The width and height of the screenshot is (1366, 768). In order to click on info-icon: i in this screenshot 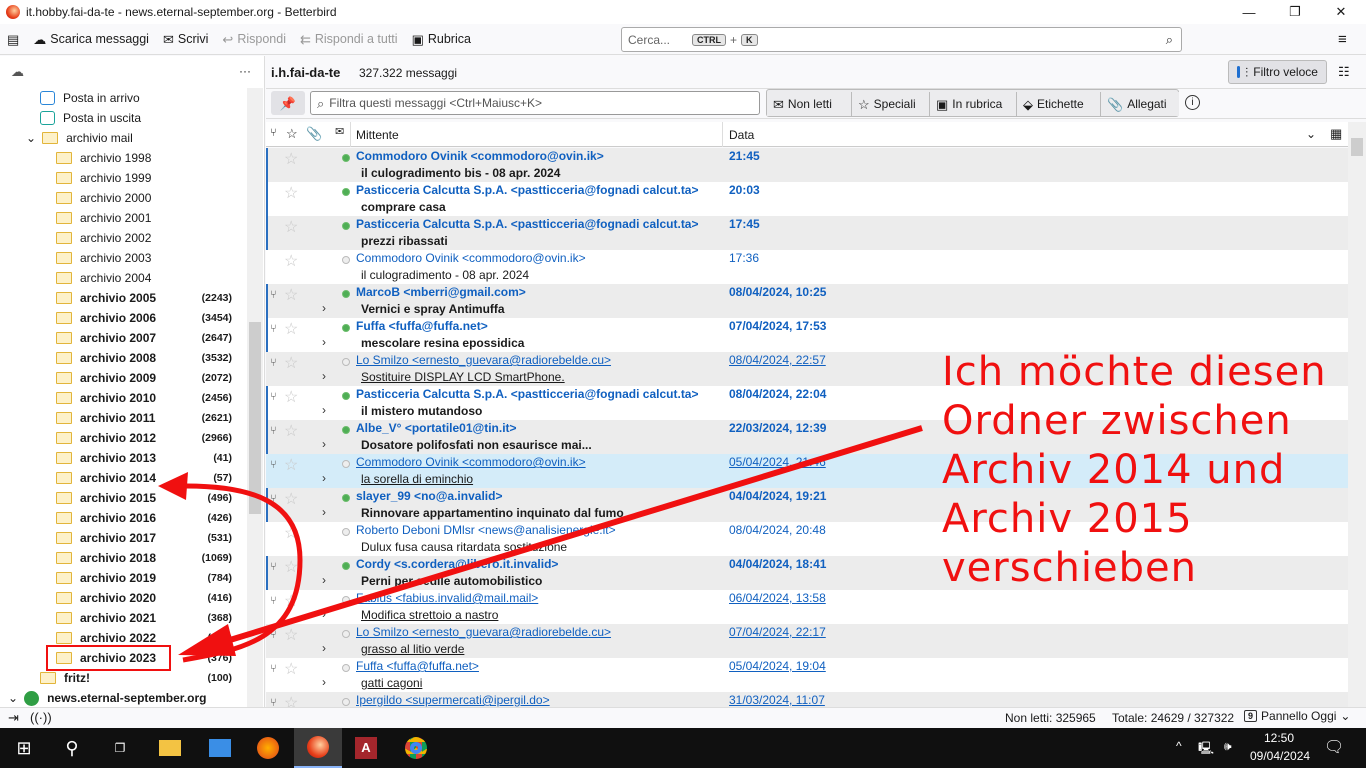, I will do `click(1192, 102)`.